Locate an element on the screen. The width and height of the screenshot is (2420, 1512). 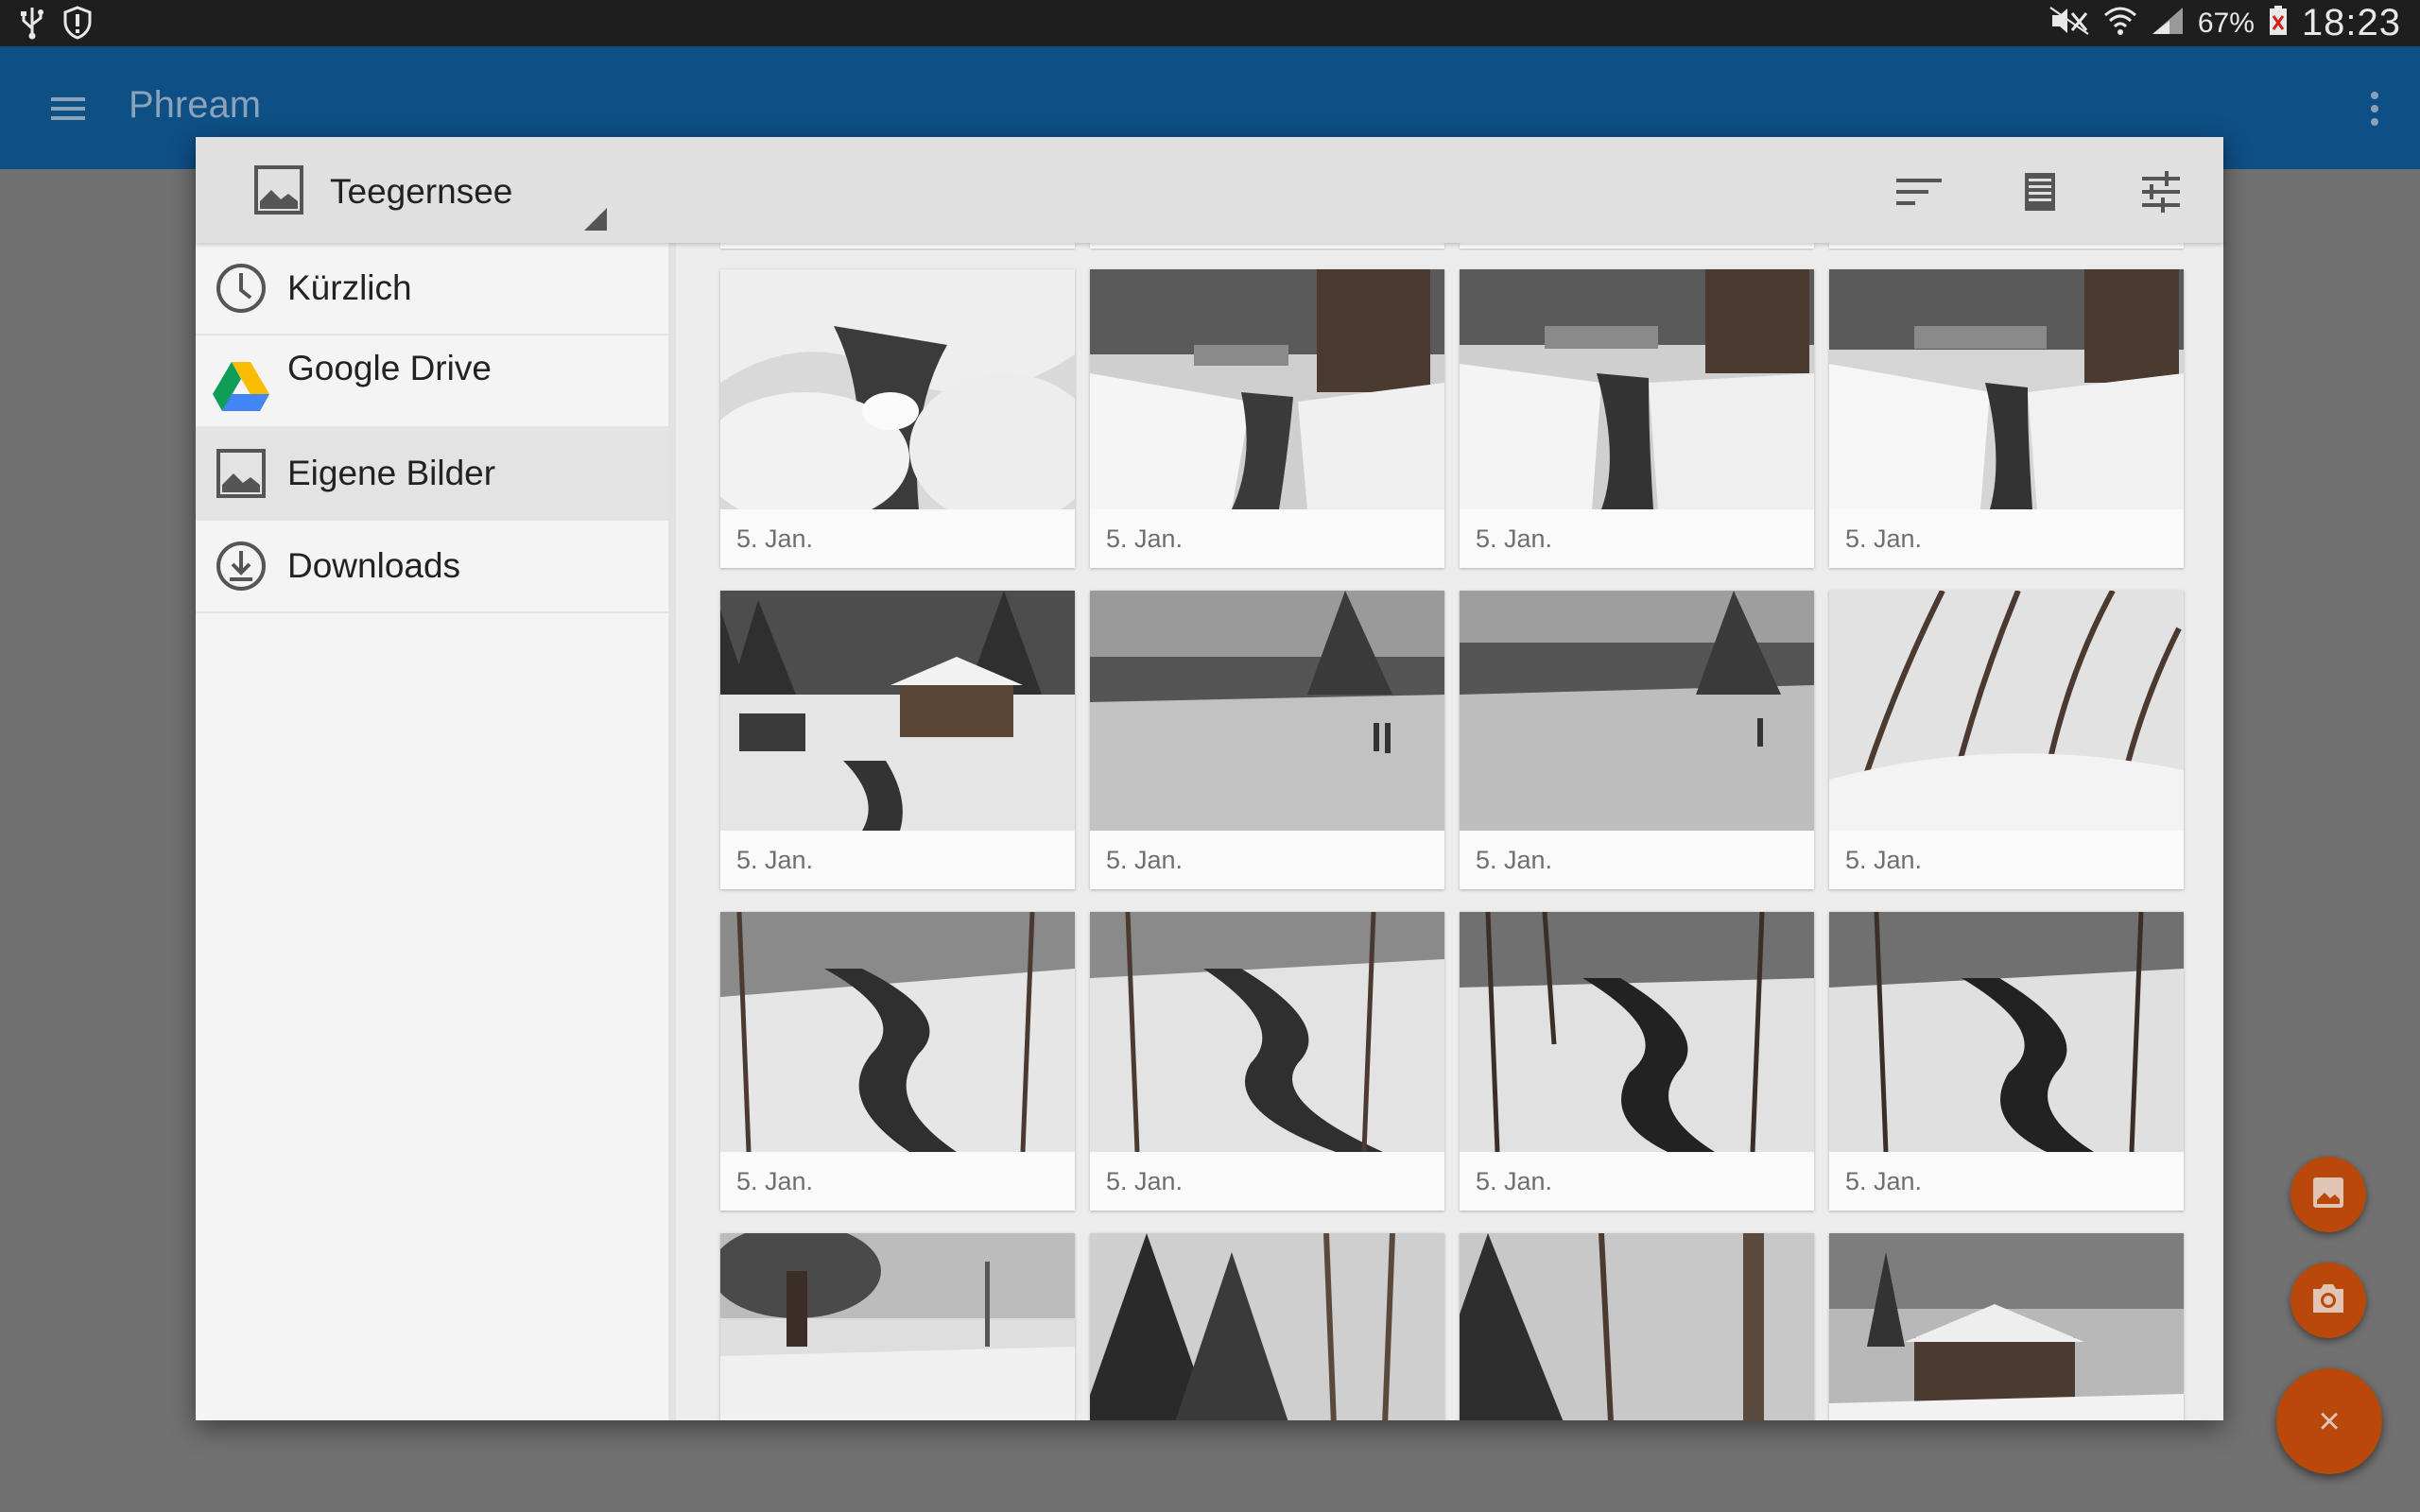
pick-gallery-button is located at coordinates (2328, 1194).